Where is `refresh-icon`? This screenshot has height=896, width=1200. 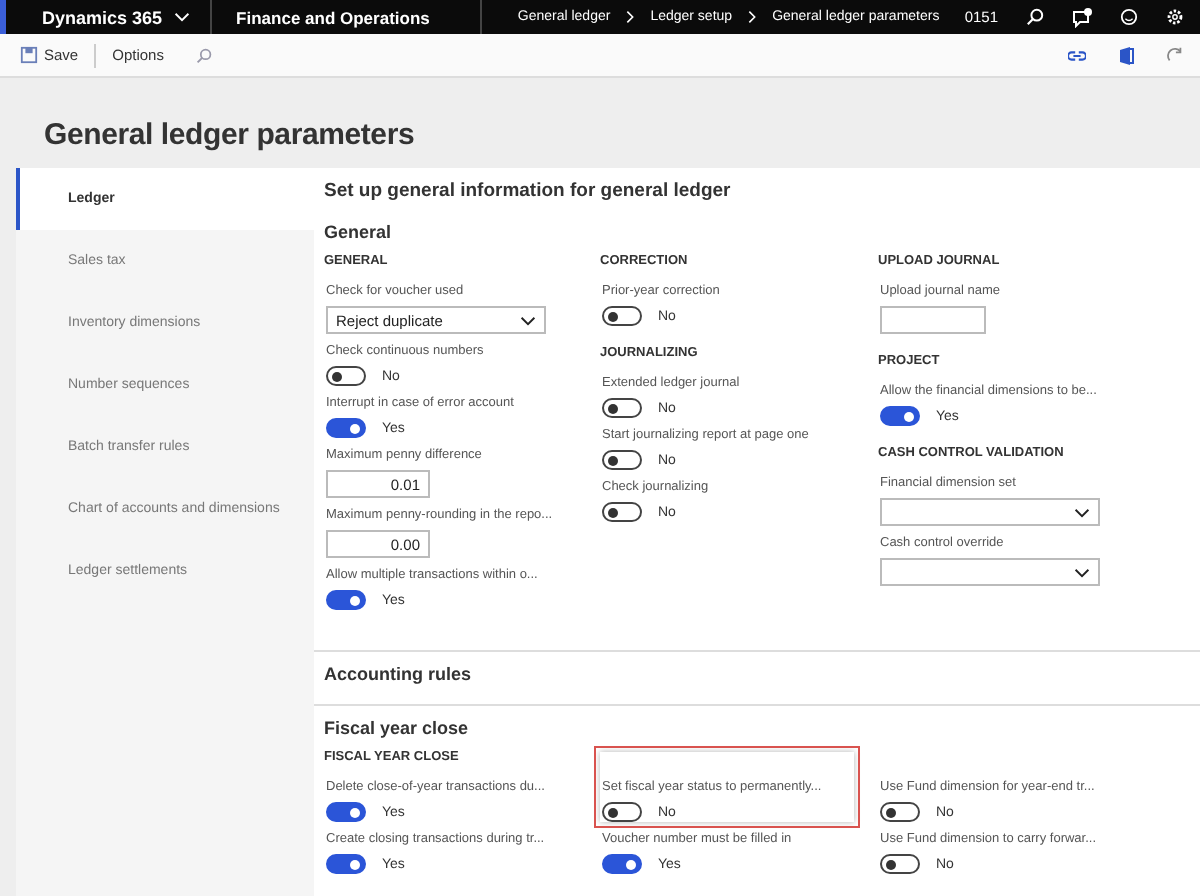
refresh-icon is located at coordinates (1175, 55).